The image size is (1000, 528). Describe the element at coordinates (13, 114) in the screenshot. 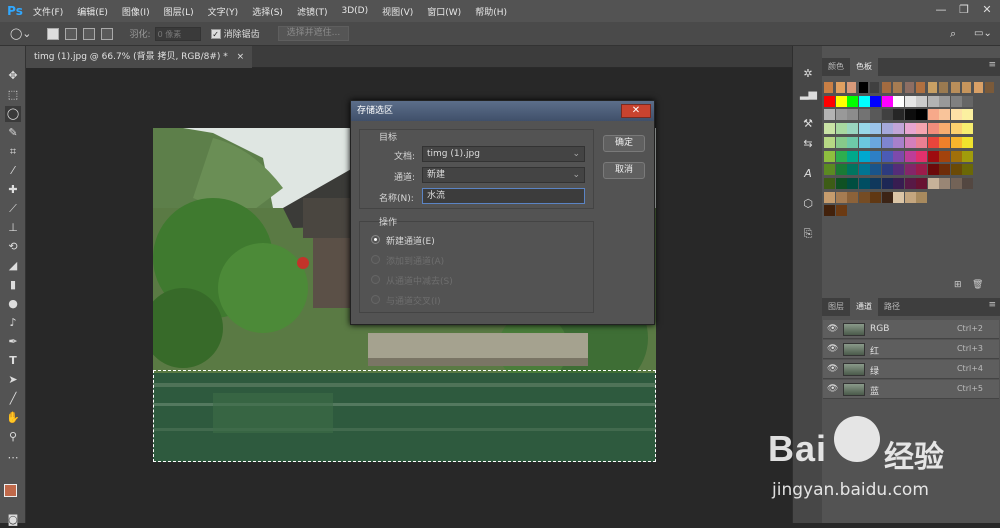

I see `lasso-tool-icon: ◯` at that location.